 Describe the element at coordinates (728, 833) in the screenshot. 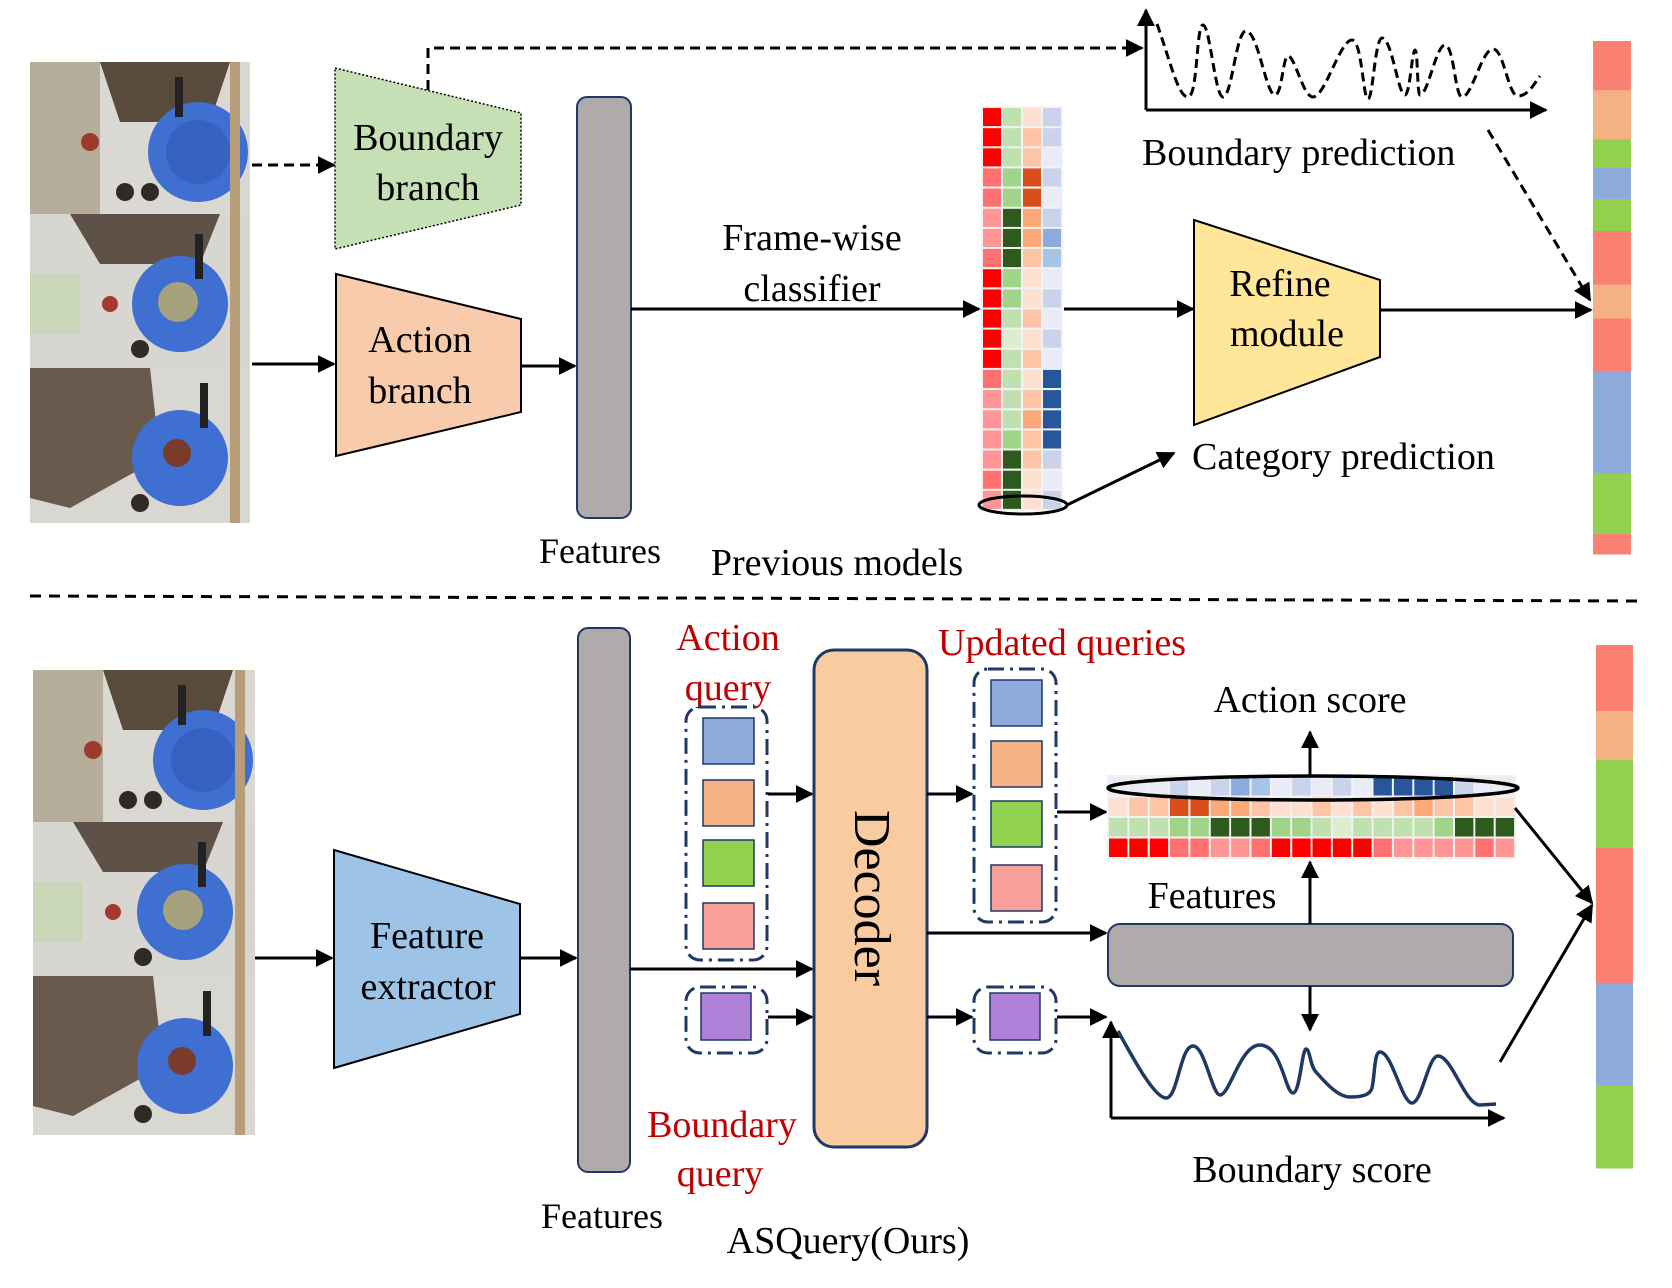

I see `action-query-list` at that location.